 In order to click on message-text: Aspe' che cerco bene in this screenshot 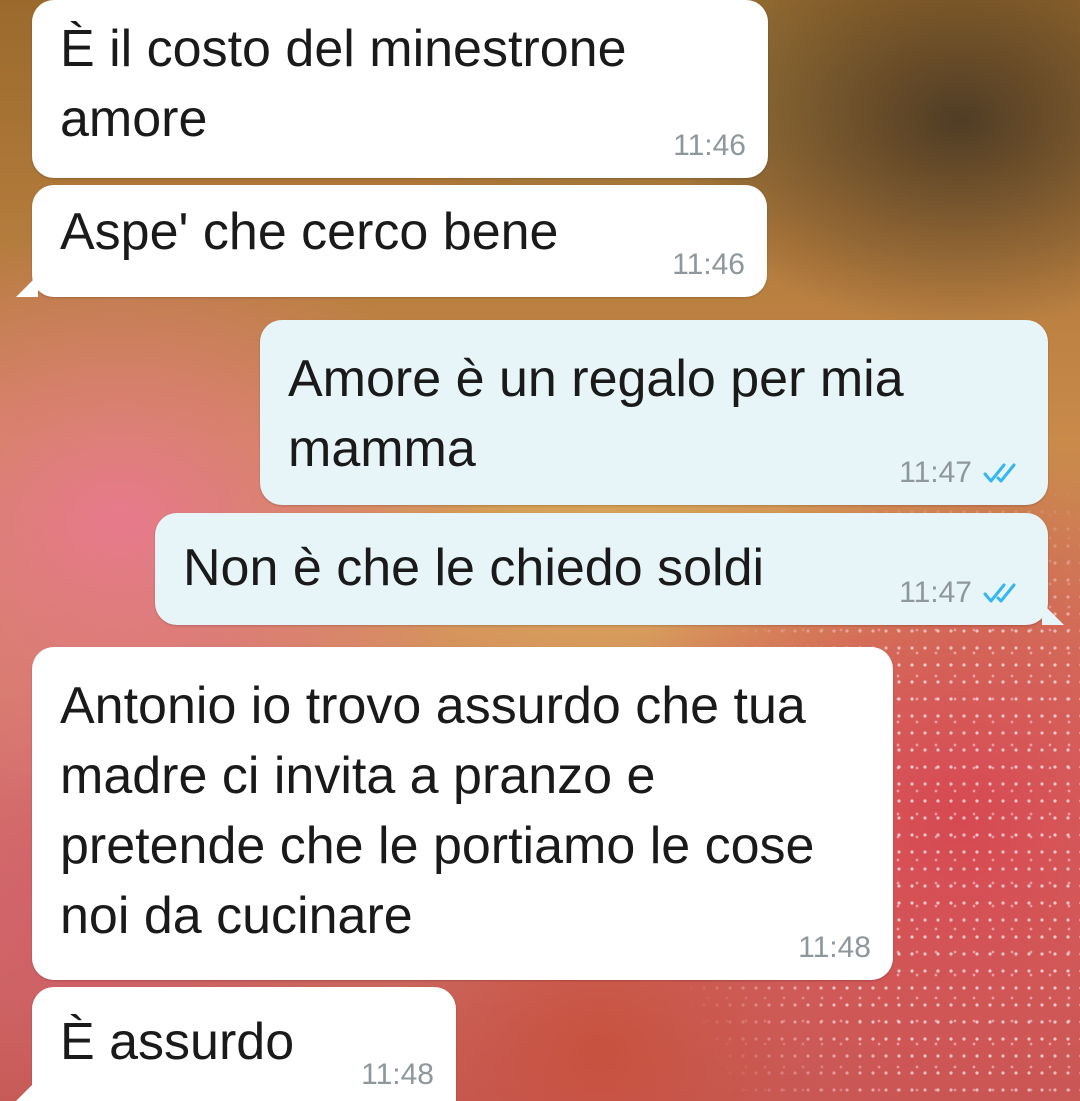, I will do `click(309, 232)`.